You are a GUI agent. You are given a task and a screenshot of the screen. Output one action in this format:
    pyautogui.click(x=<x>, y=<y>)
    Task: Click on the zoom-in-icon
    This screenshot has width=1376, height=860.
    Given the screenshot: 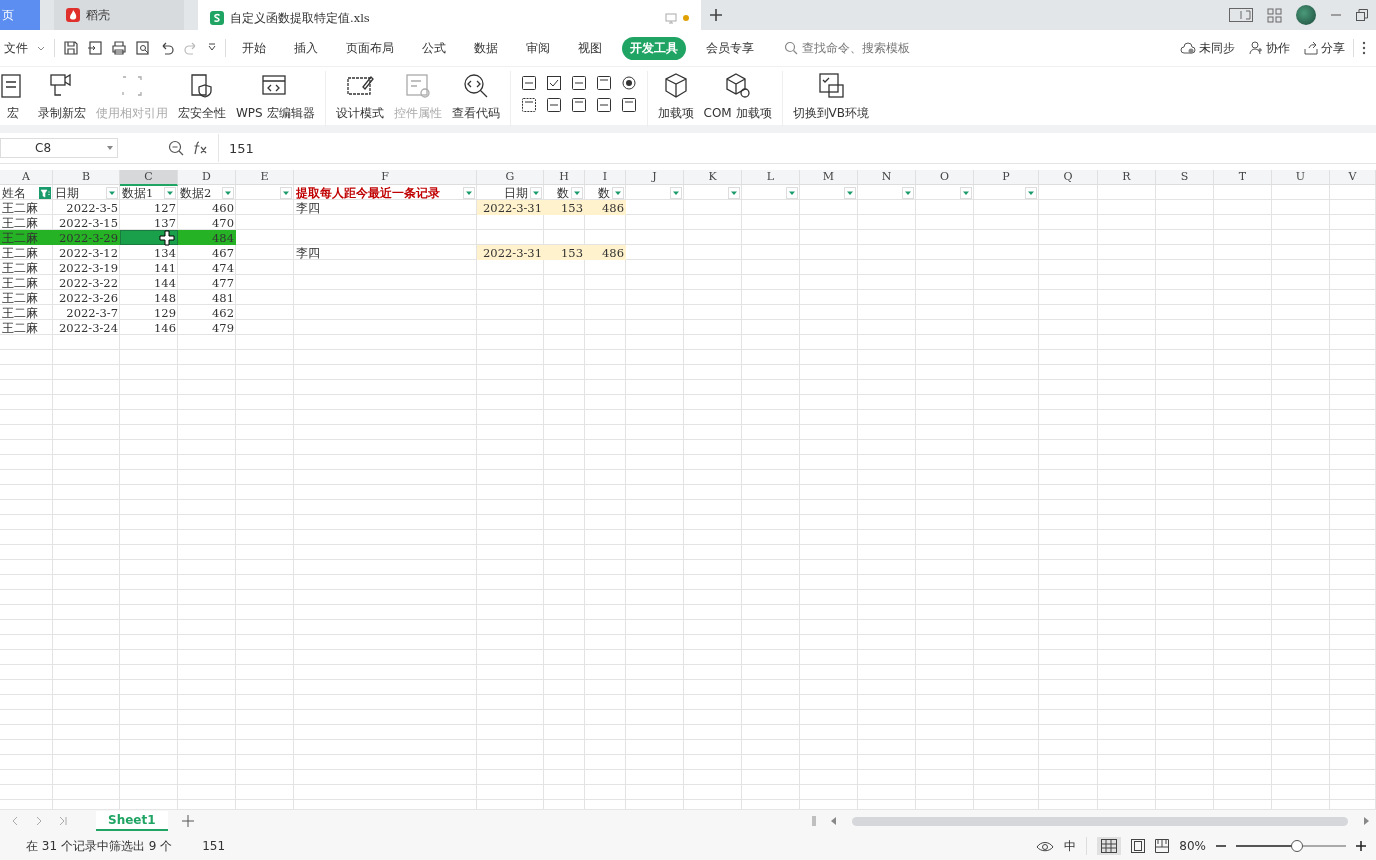 What is the action you would take?
    pyautogui.click(x=1361, y=846)
    